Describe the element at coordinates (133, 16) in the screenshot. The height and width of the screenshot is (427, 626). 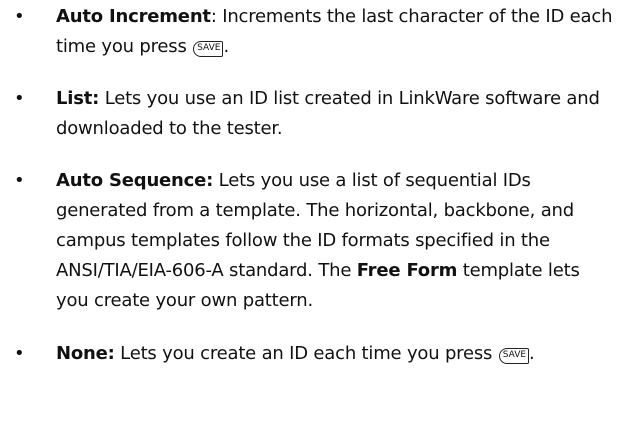
I see `item-title: Auto Increment` at that location.